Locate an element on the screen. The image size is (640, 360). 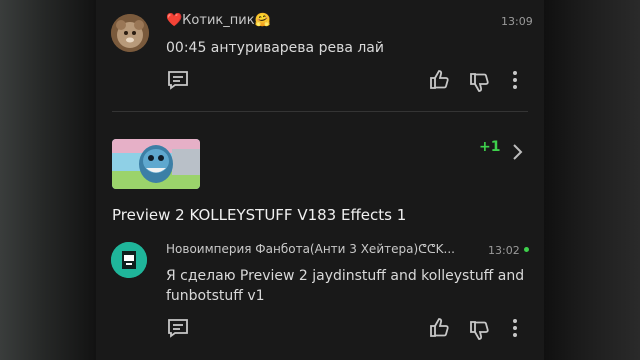
online-indicator is located at coordinates (526, 249).